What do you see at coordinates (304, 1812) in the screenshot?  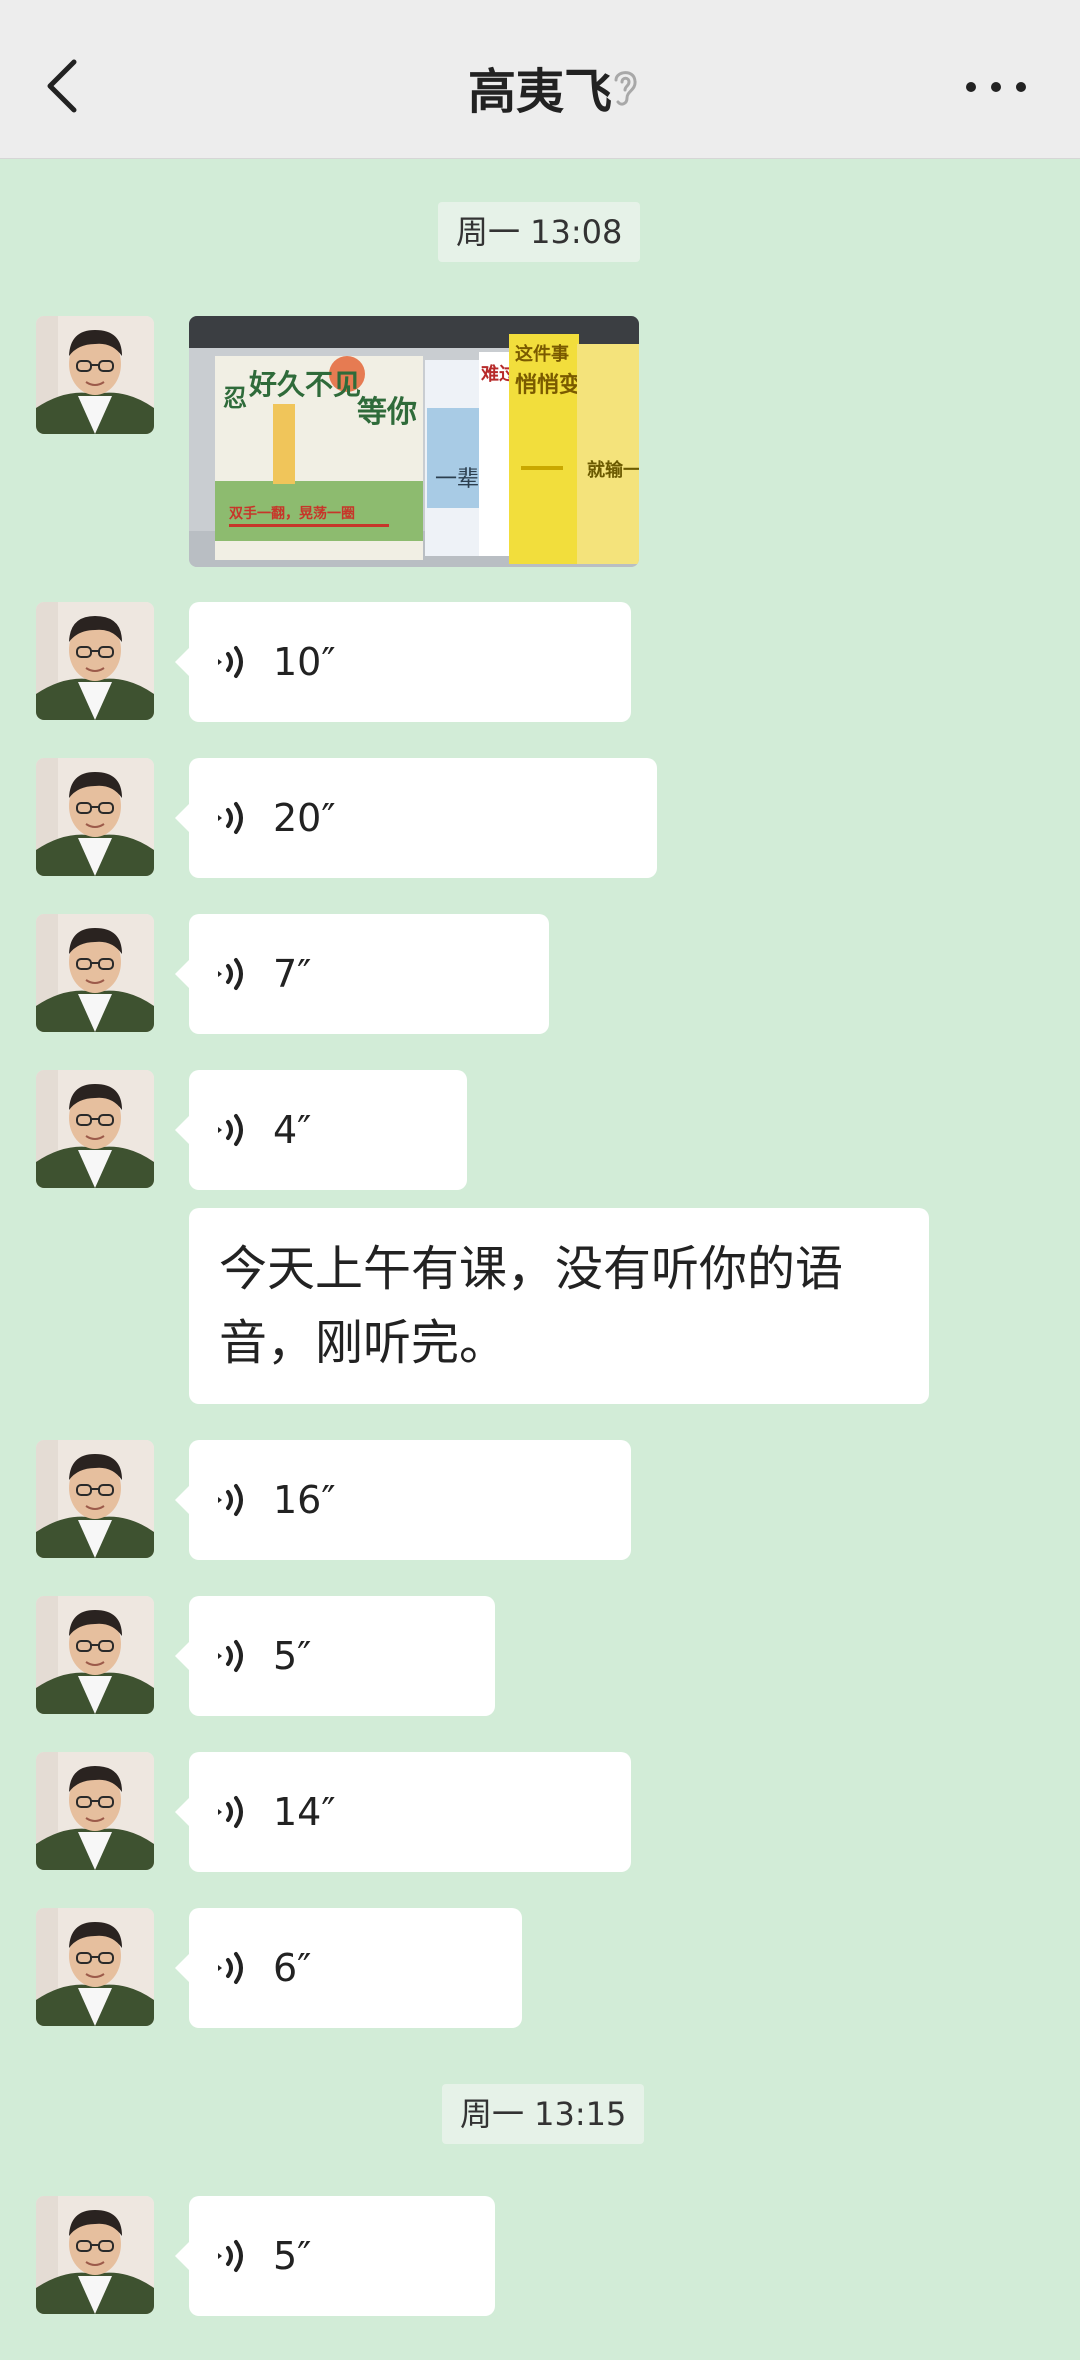 I see `voice-duration: 14″` at bounding box center [304, 1812].